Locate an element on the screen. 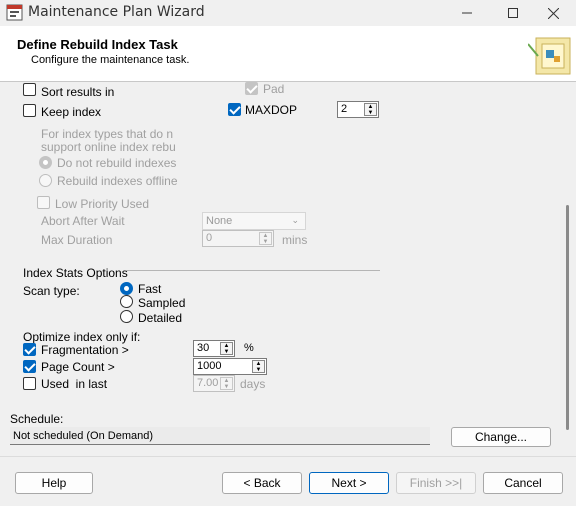 The height and width of the screenshot is (506, 576). optimize-label: Optimize index only if: is located at coordinates (82, 337).